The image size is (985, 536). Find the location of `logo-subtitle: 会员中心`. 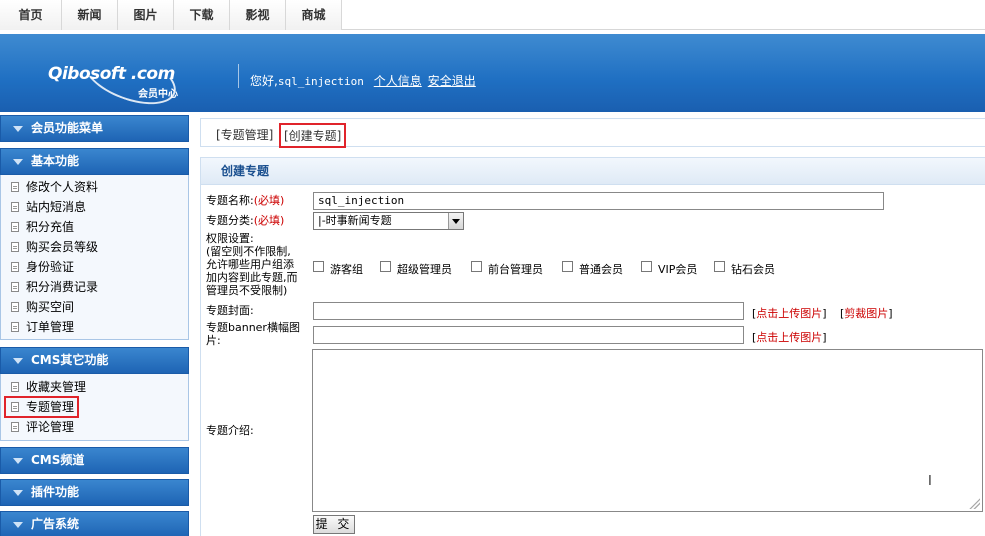

logo-subtitle: 会员中心 is located at coordinates (158, 94).